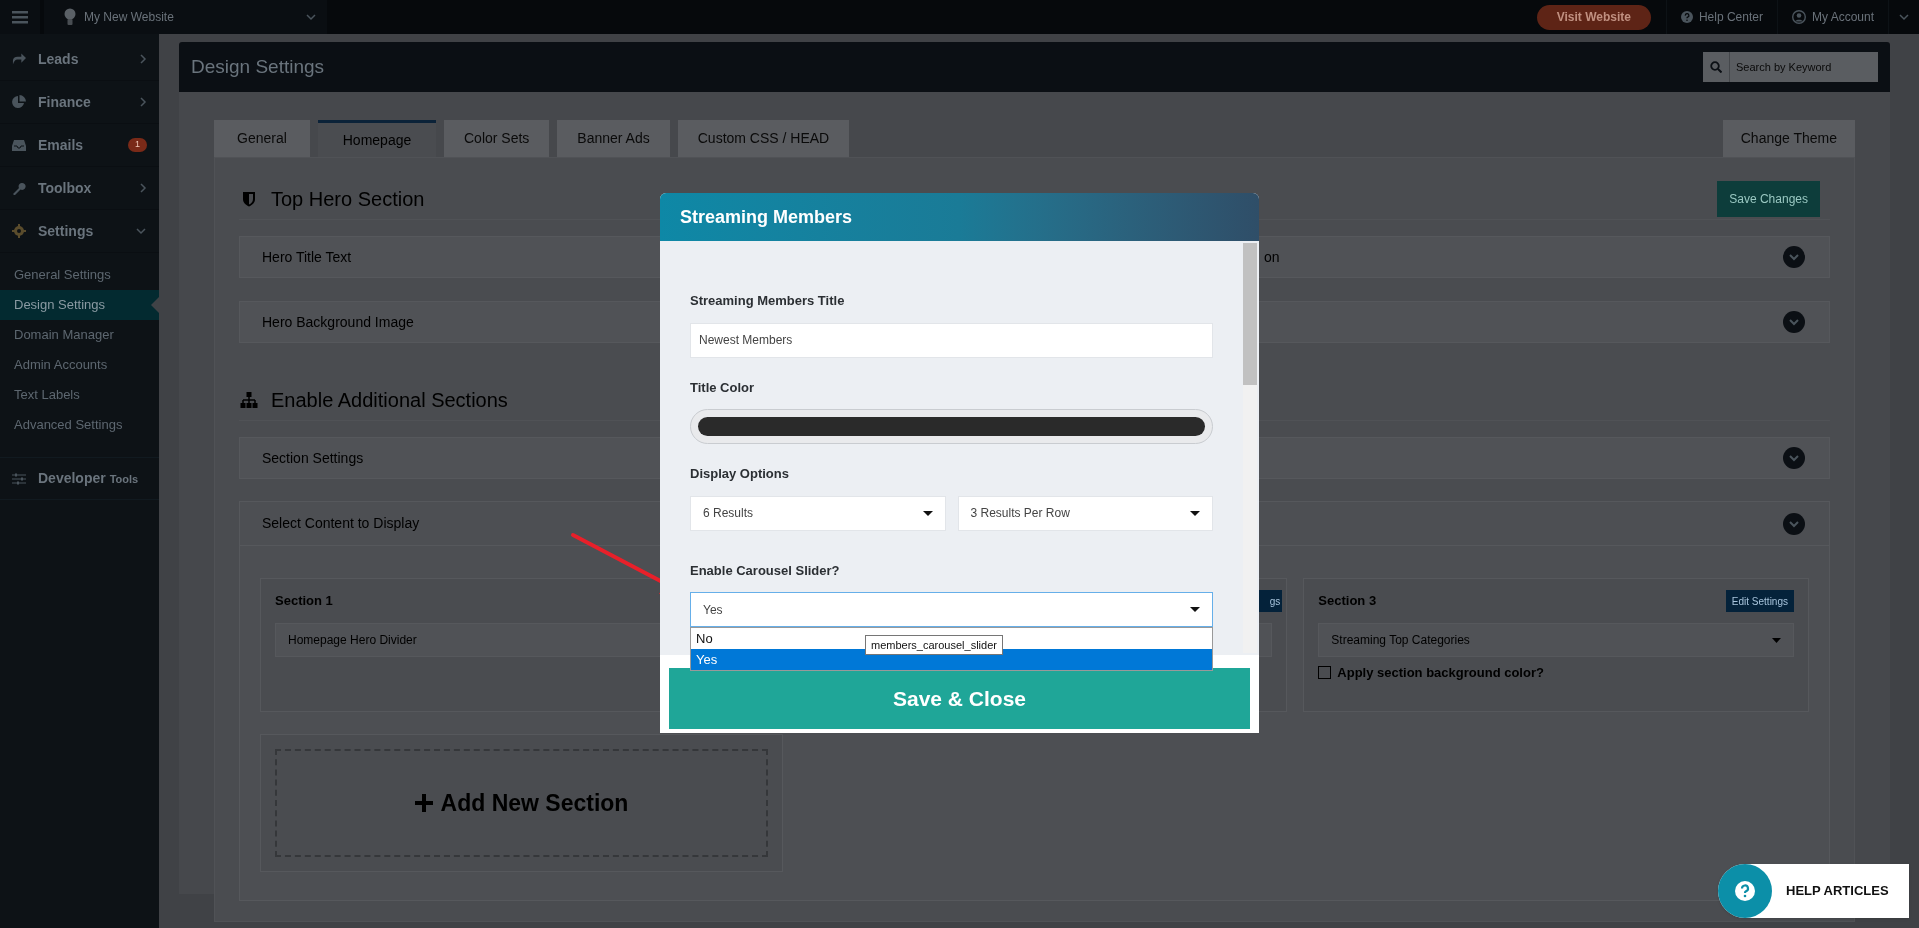 This screenshot has width=1919, height=928. I want to click on panel-title: Select Content to Display, so click(341, 523).